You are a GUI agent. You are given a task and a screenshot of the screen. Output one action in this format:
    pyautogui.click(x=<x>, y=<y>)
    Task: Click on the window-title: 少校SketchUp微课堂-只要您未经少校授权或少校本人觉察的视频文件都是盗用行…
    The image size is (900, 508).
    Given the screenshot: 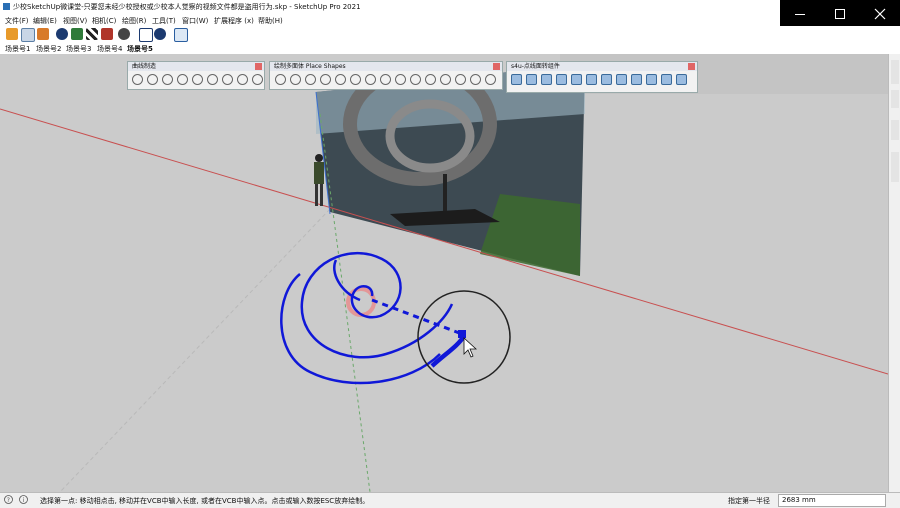 What is the action you would take?
    pyautogui.click(x=187, y=7)
    